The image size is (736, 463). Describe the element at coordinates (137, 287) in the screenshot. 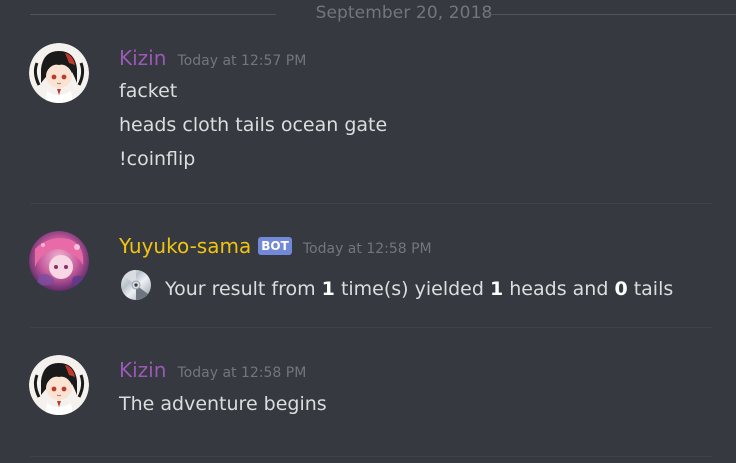

I see `disc-icon` at that location.